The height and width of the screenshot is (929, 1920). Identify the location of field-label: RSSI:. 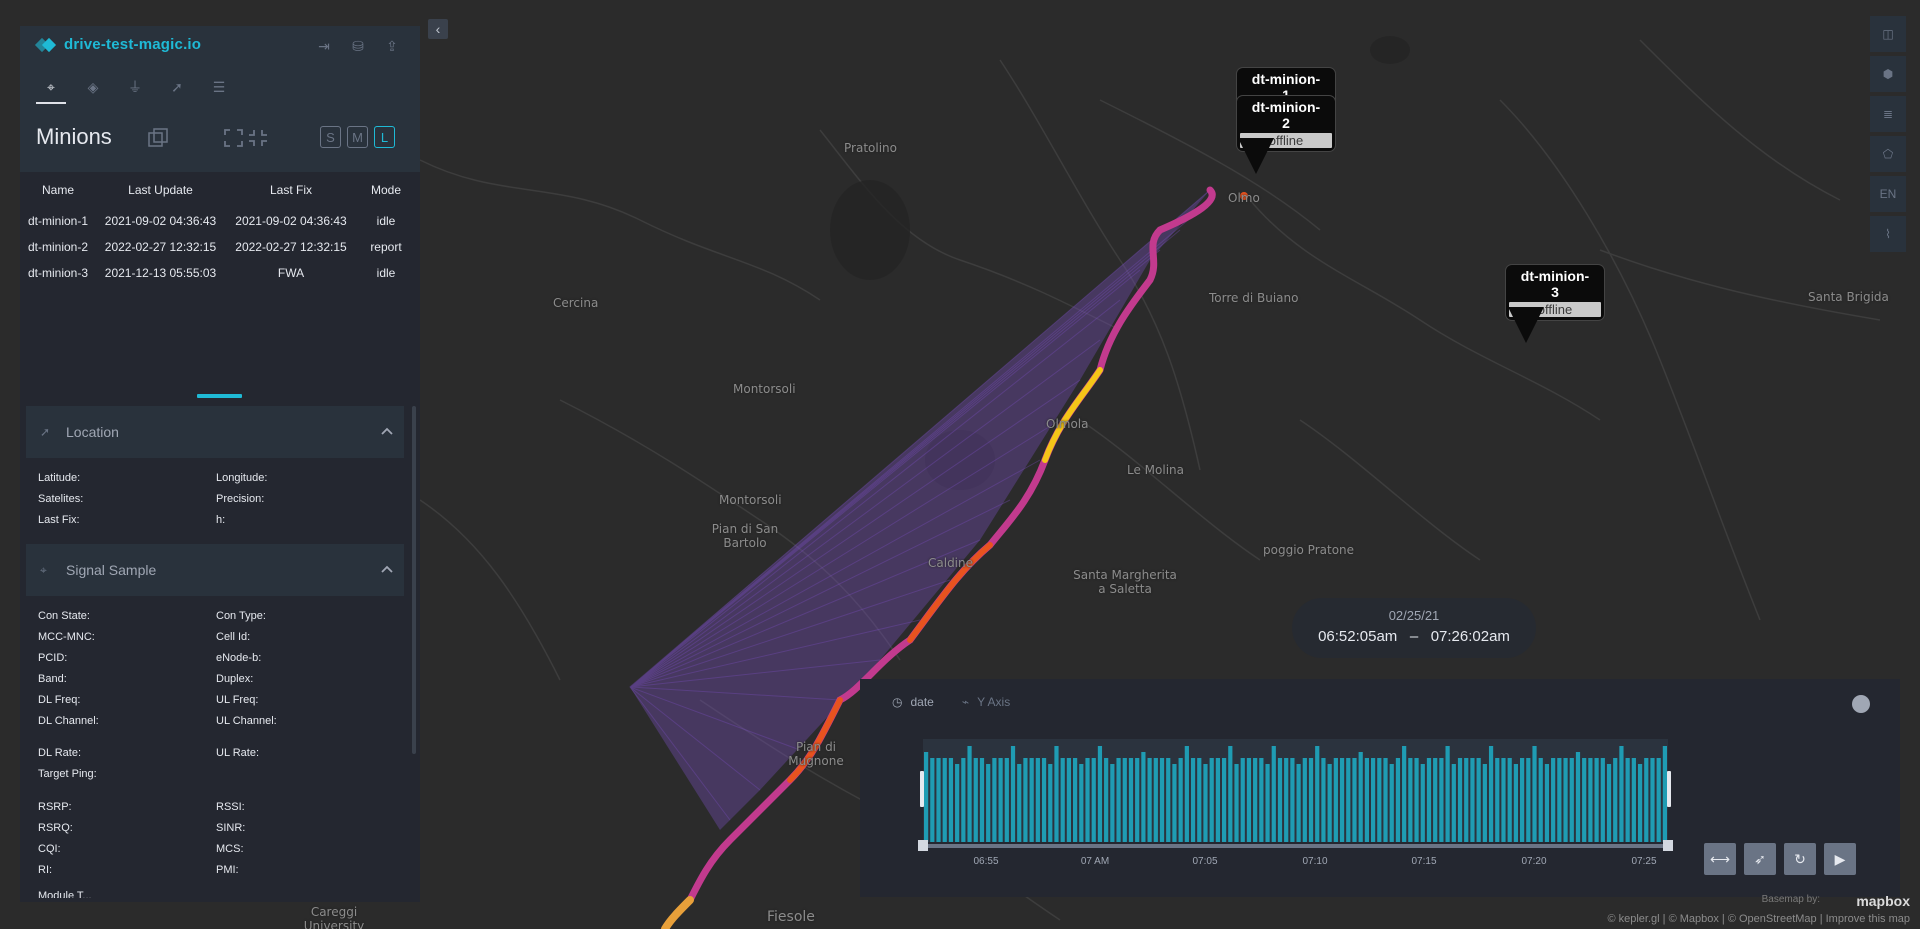
(230, 807).